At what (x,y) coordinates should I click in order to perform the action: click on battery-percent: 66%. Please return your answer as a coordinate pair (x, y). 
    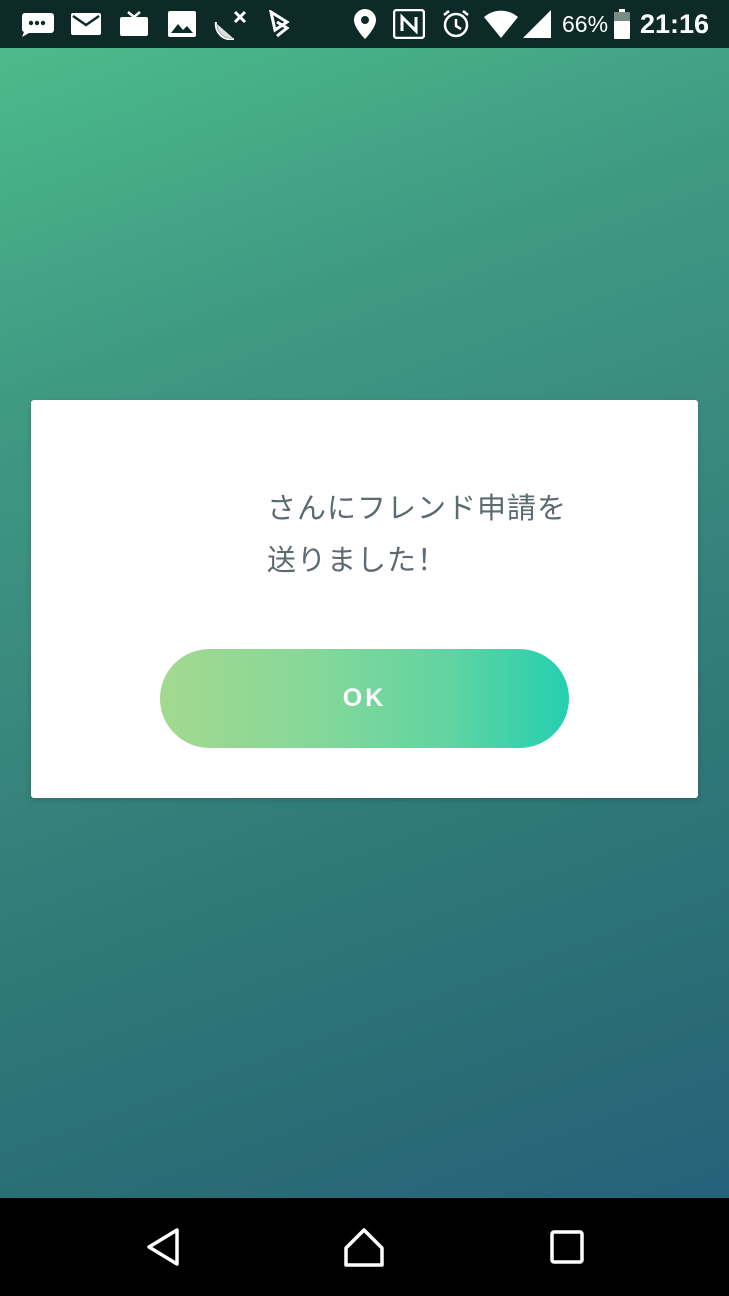
    Looking at the image, I should click on (585, 24).